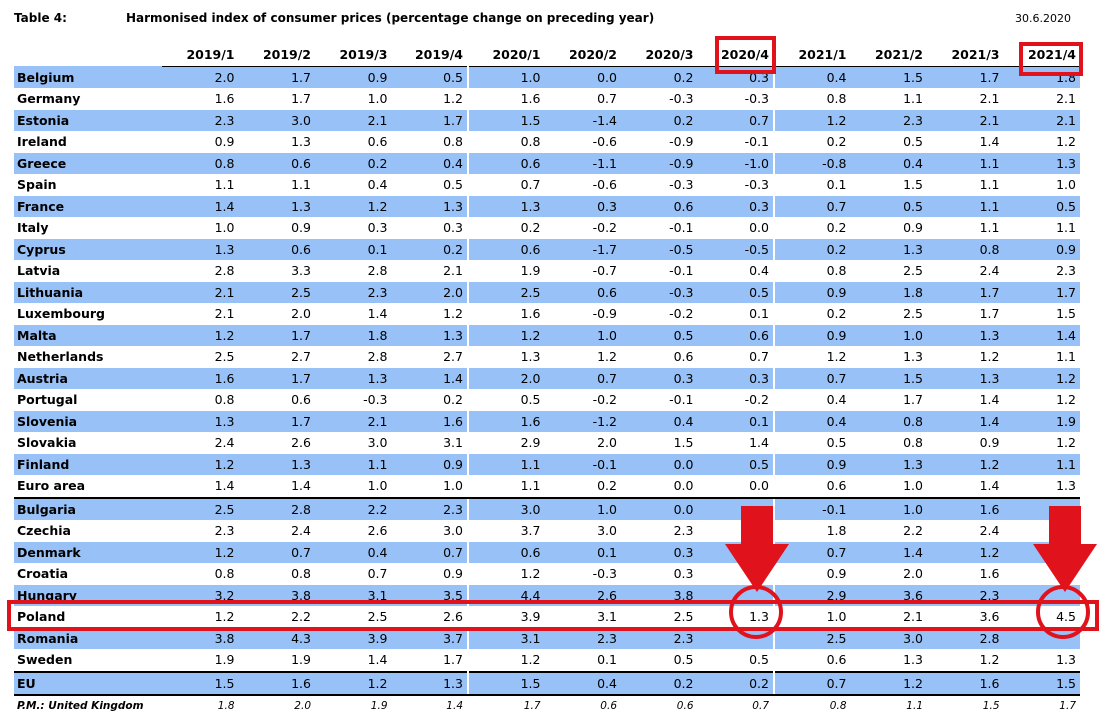 This screenshot has height=723, width=1104. I want to click on table-cell: 1.9, so click(1041, 421).